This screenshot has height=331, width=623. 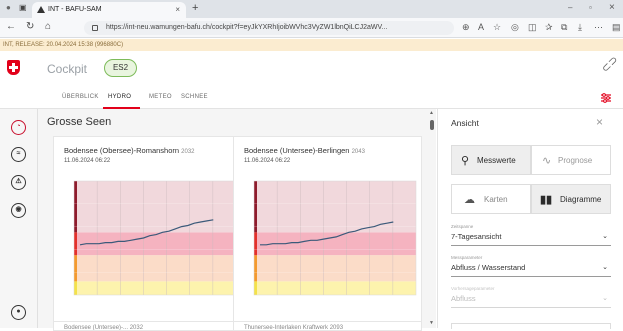 What do you see at coordinates (147, 326) in the screenshot?
I see `station-card-partial: Bodensee (Untersee)-... 2032` at bounding box center [147, 326].